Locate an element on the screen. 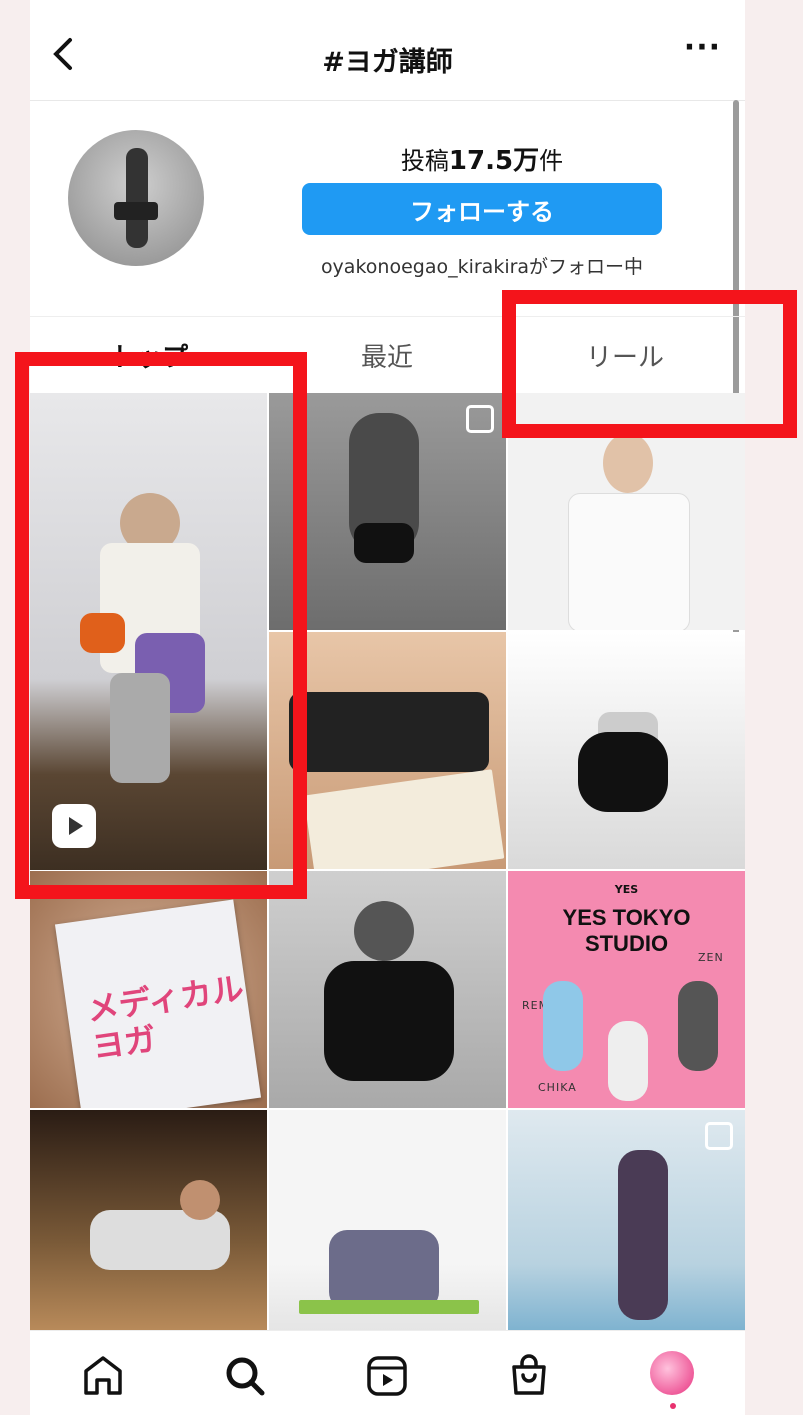 This screenshot has width=803, height=1415. post-count: 投稿17.5万件 is located at coordinates (482, 161).